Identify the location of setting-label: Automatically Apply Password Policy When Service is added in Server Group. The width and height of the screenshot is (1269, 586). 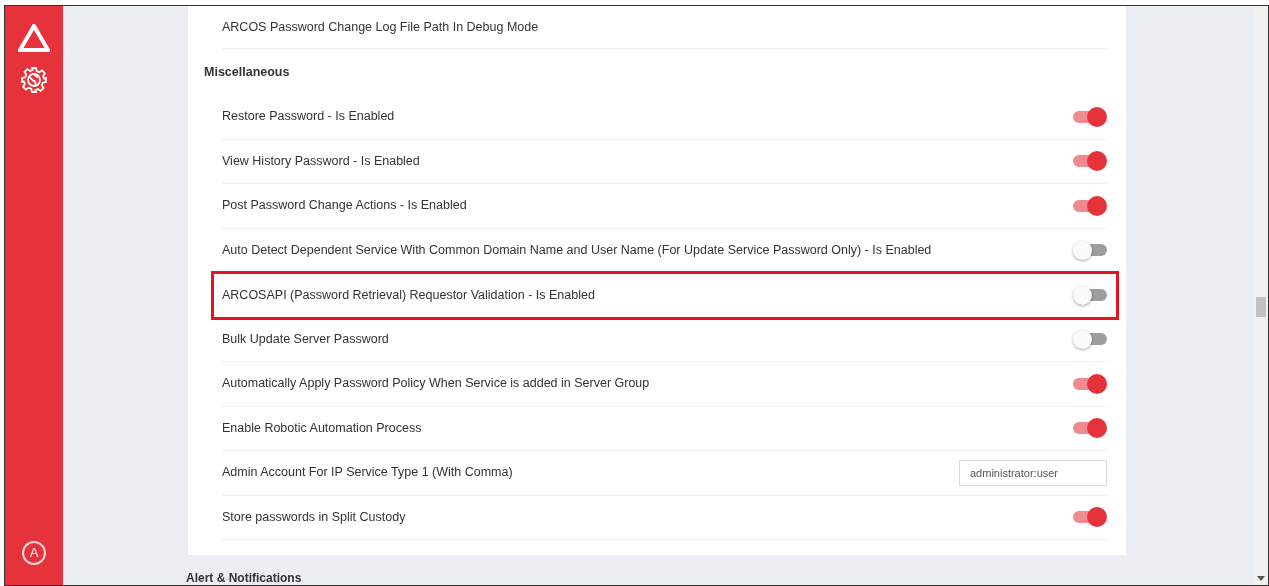
(436, 384).